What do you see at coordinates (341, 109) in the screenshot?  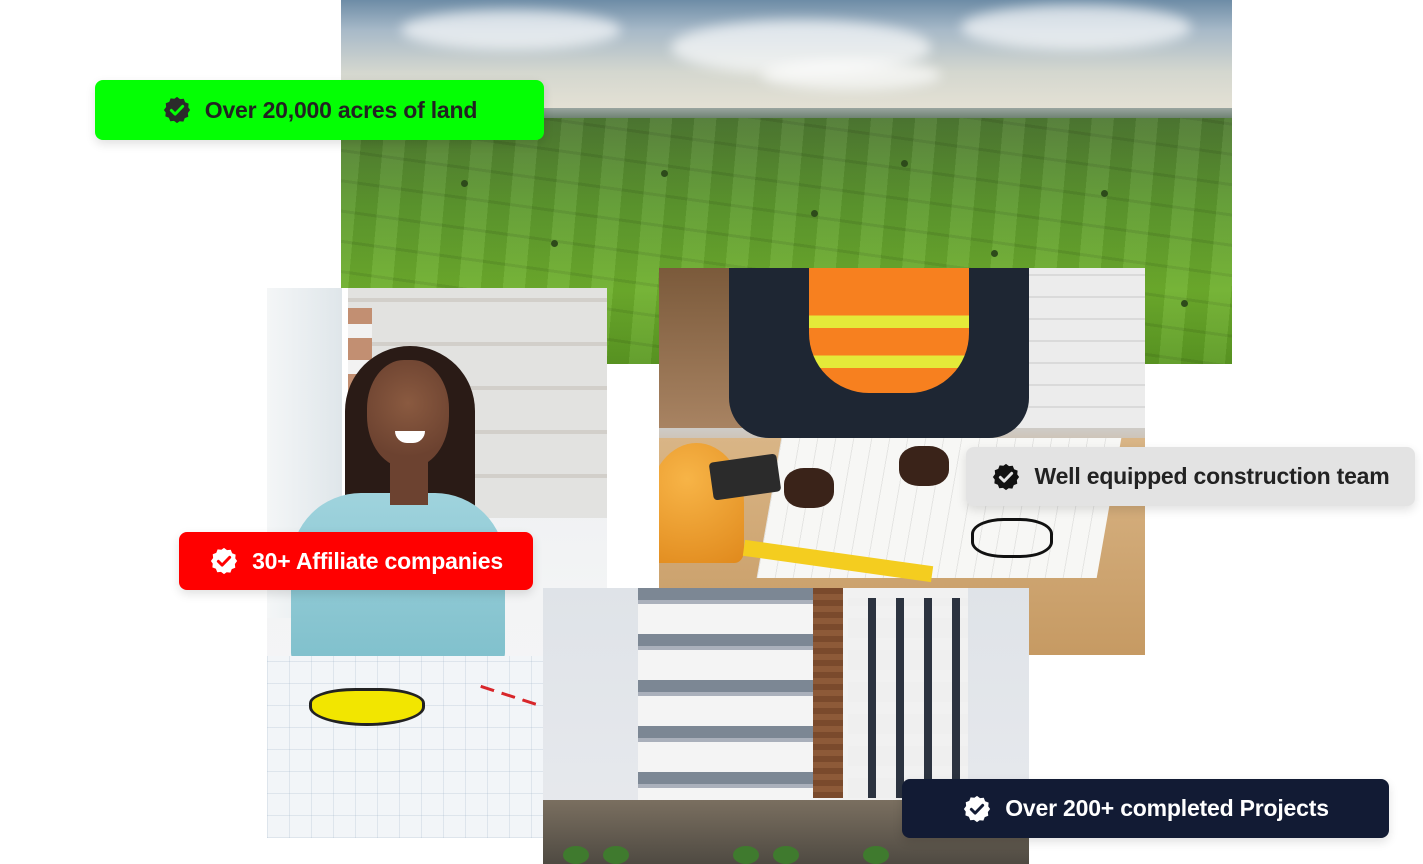 I see `highlight-label: Over 20,000 acres of land` at bounding box center [341, 109].